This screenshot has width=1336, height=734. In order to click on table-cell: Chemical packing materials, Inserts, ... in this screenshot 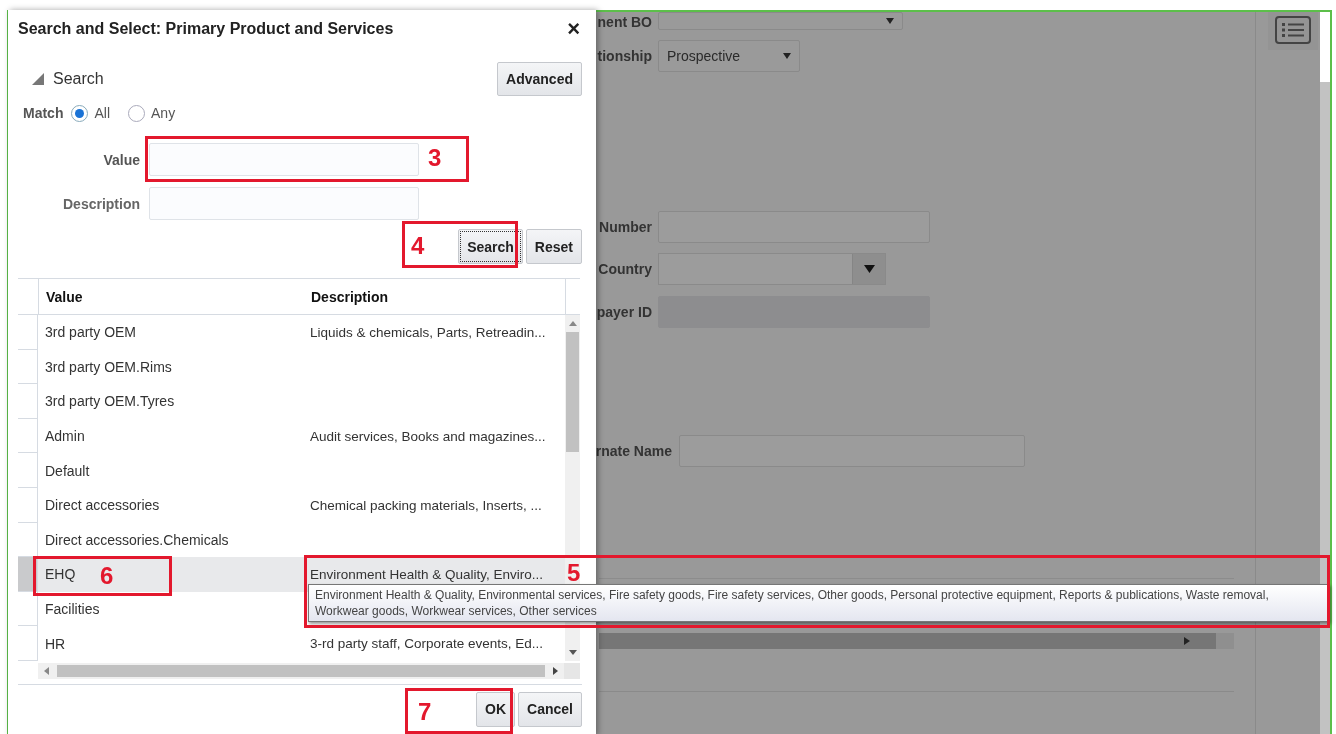, I will do `click(426, 505)`.